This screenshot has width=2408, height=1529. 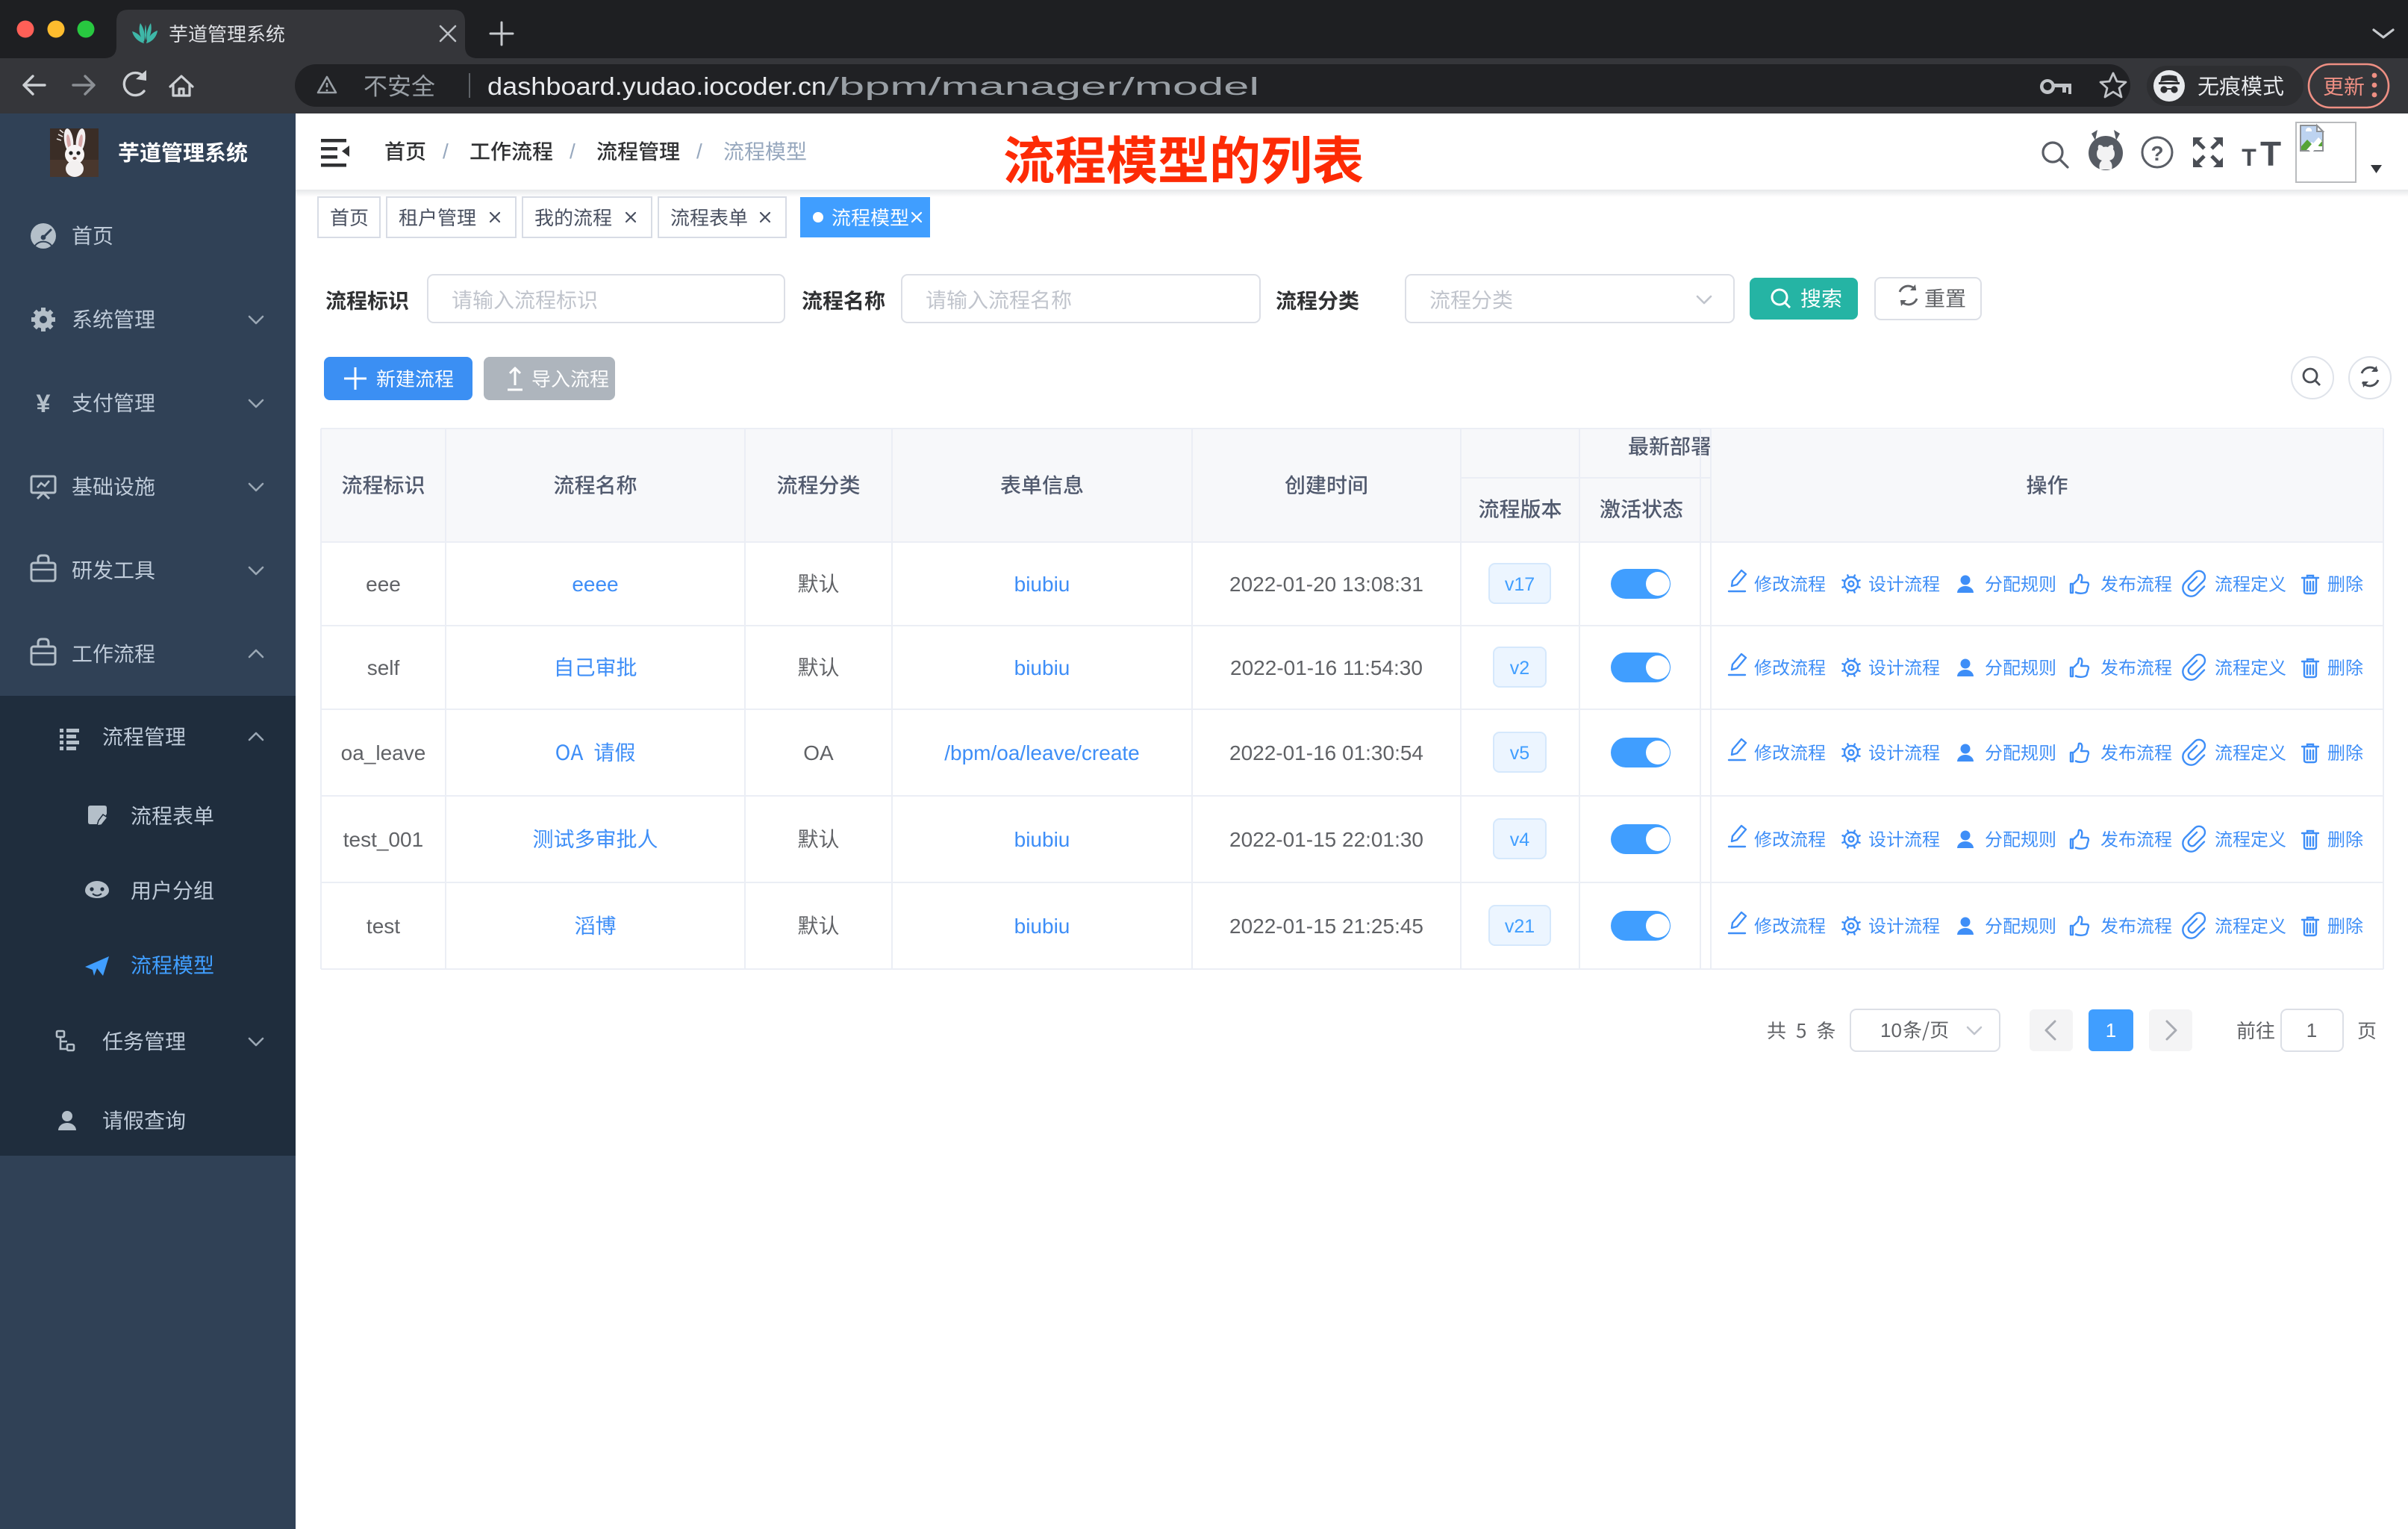 I want to click on svg-text: oa_leave, so click(x=383, y=753).